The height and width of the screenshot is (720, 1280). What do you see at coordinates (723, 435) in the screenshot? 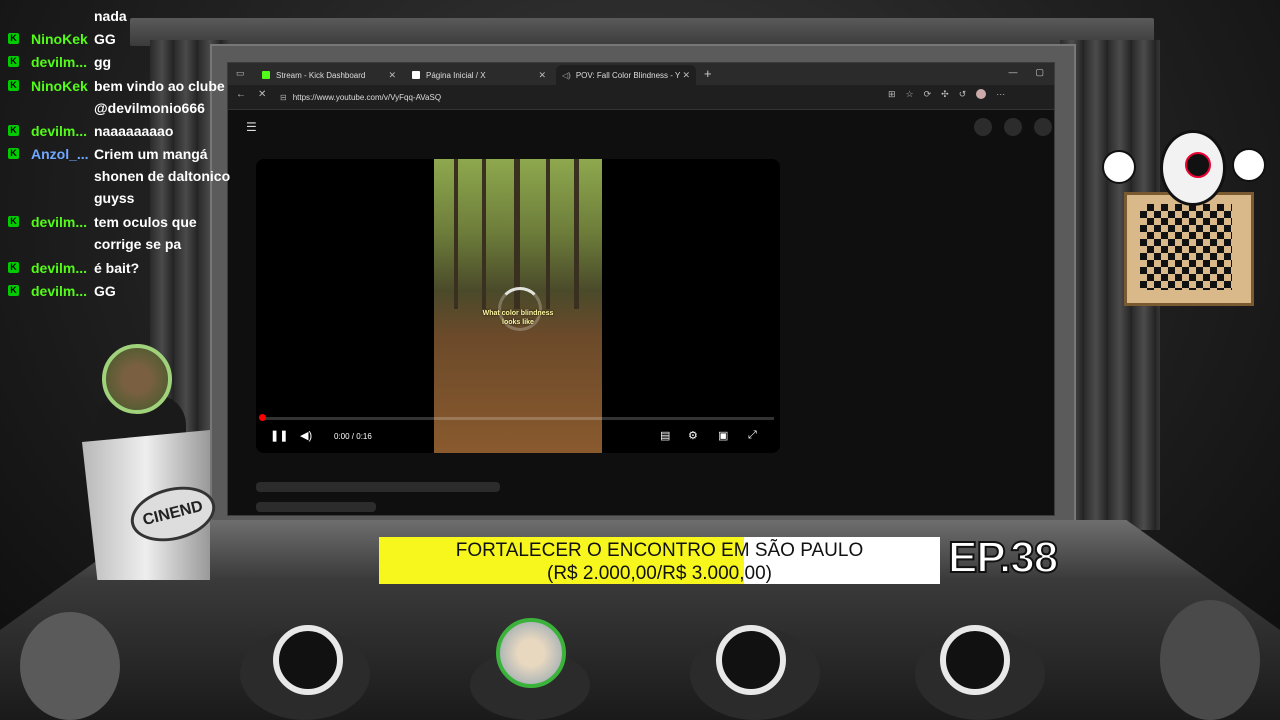
I see `miniplayer-icon: ▣` at bounding box center [723, 435].